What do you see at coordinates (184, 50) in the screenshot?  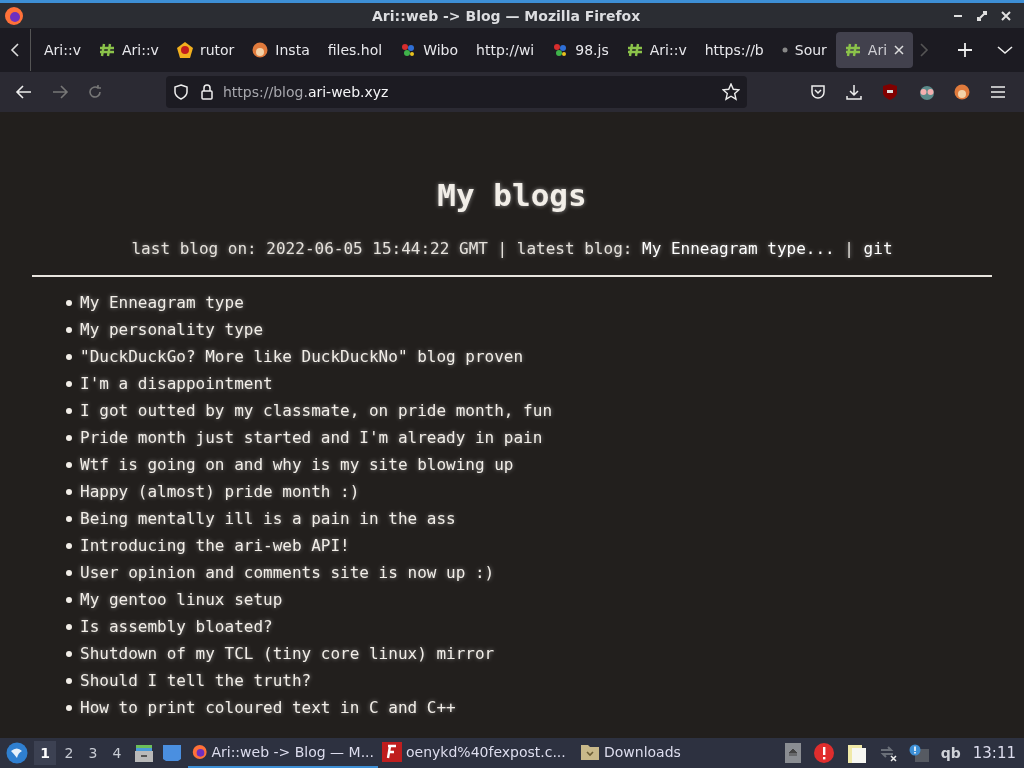 I see `star-badge-icon` at bounding box center [184, 50].